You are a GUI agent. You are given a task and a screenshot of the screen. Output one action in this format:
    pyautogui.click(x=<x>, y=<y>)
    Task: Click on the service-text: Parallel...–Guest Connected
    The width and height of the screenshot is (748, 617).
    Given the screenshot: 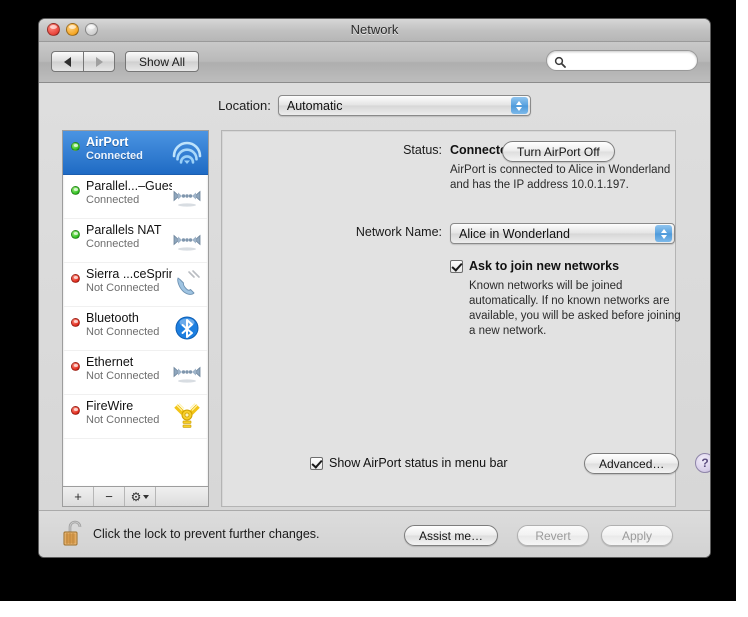 What is the action you would take?
    pyautogui.click(x=129, y=193)
    